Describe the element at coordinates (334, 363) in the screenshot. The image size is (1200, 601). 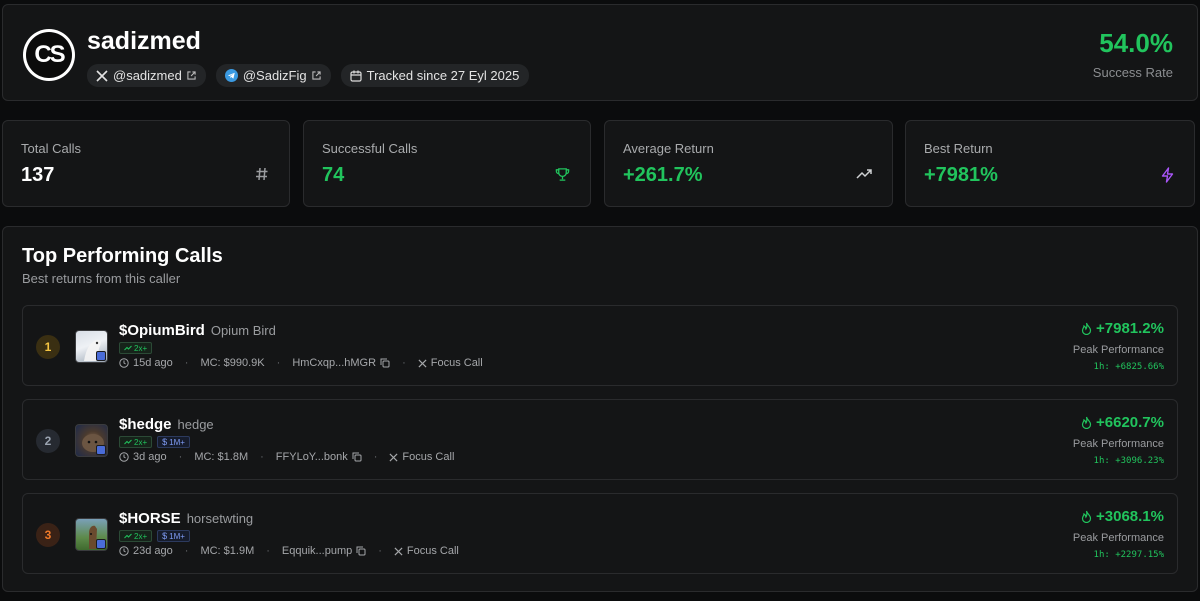
I see `contract-address: HmCxqp...hMGR` at that location.